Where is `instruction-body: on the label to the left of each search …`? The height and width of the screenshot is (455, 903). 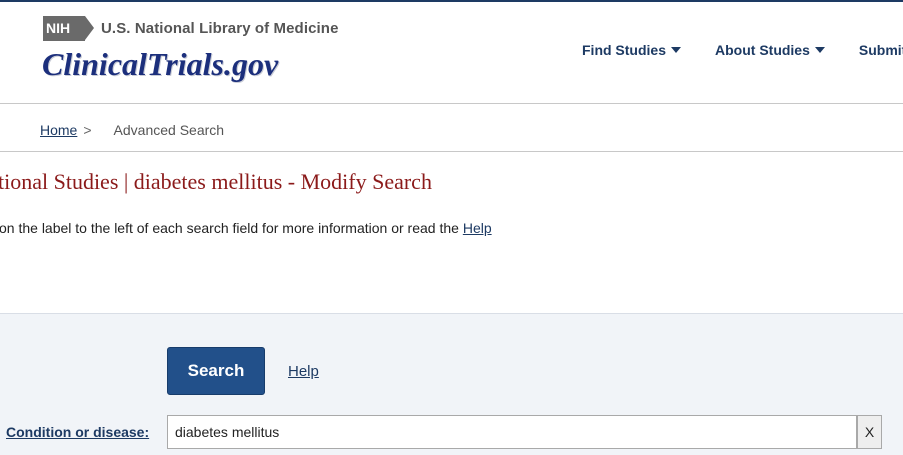
instruction-body: on the label to the left of each search … is located at coordinates (231, 228).